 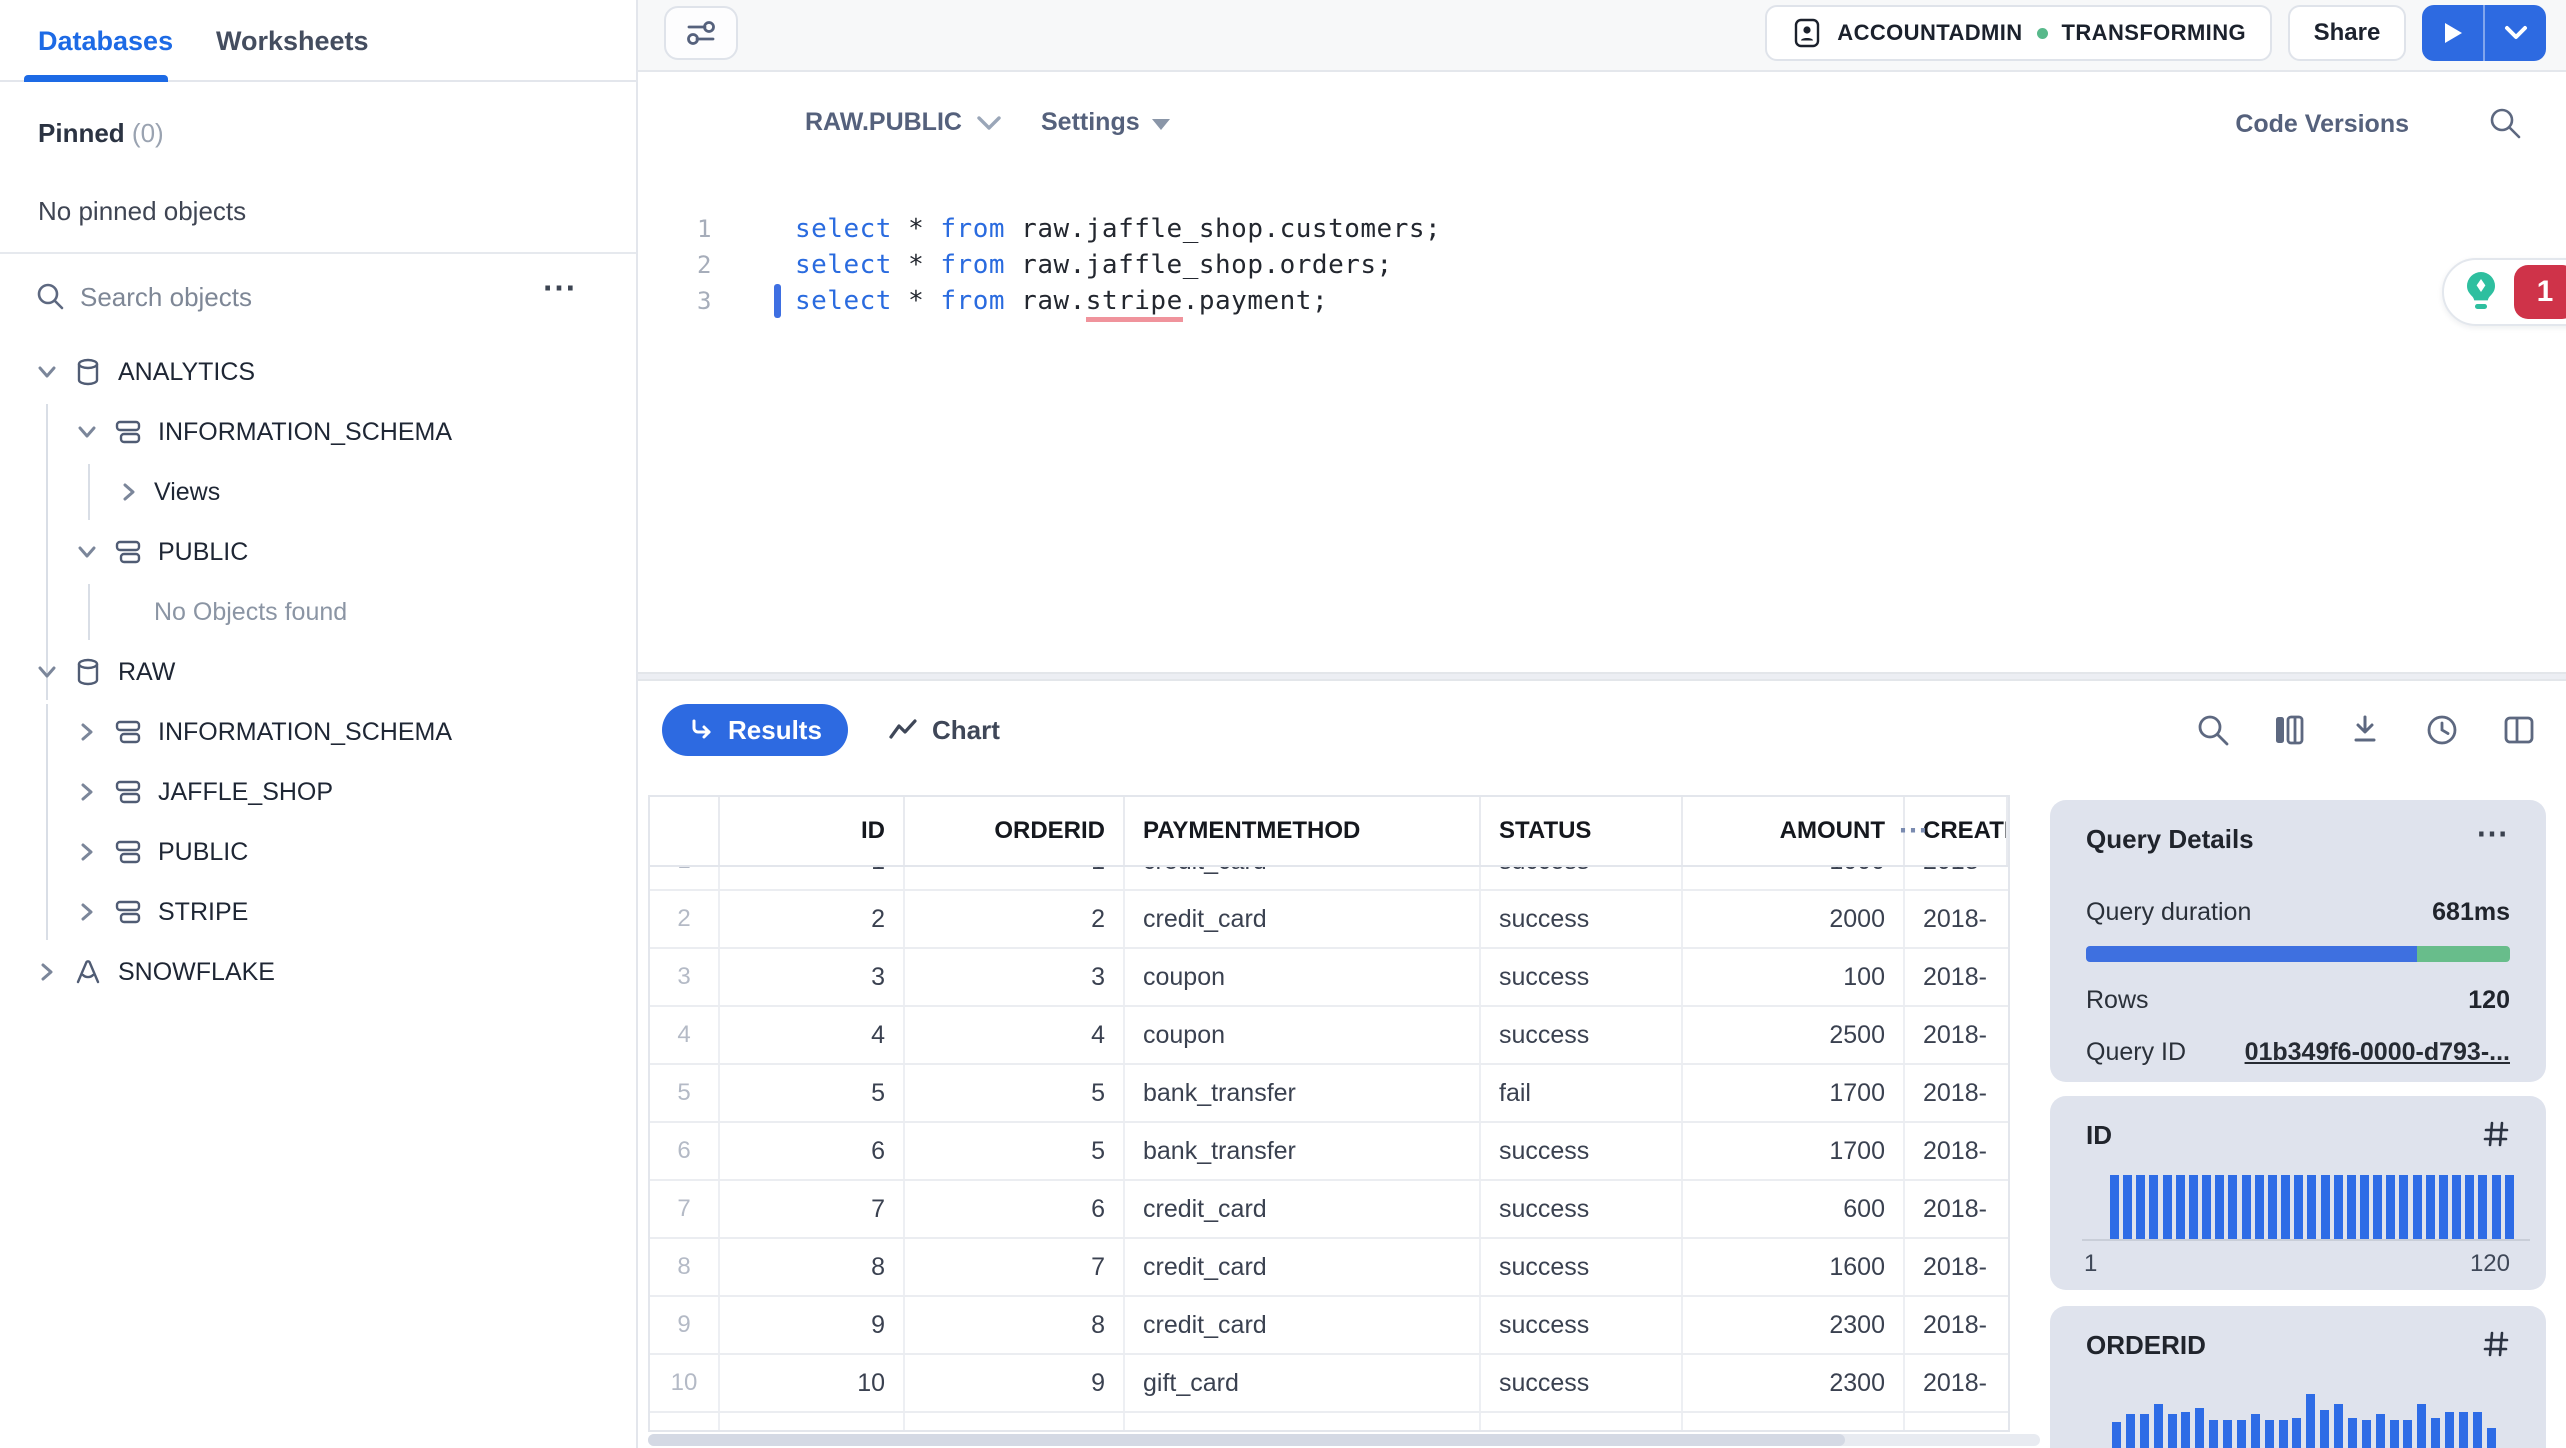 What do you see at coordinates (812, 831) in the screenshot?
I see `column-header-id: ID` at bounding box center [812, 831].